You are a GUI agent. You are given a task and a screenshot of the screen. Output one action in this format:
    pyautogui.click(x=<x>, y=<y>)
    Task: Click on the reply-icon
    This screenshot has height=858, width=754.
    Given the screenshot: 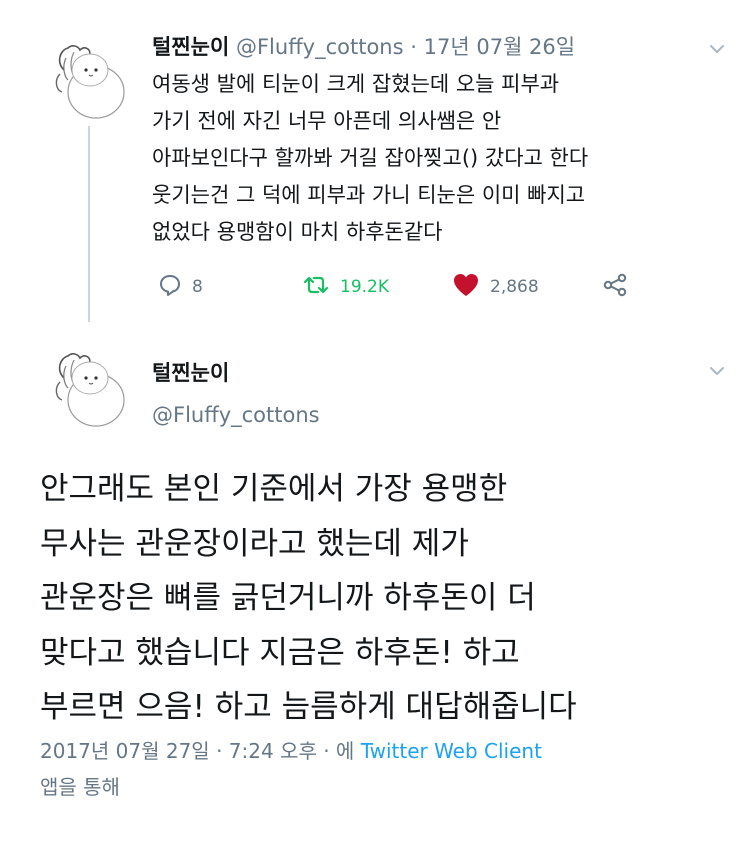 What is the action you would take?
    pyautogui.click(x=175, y=287)
    